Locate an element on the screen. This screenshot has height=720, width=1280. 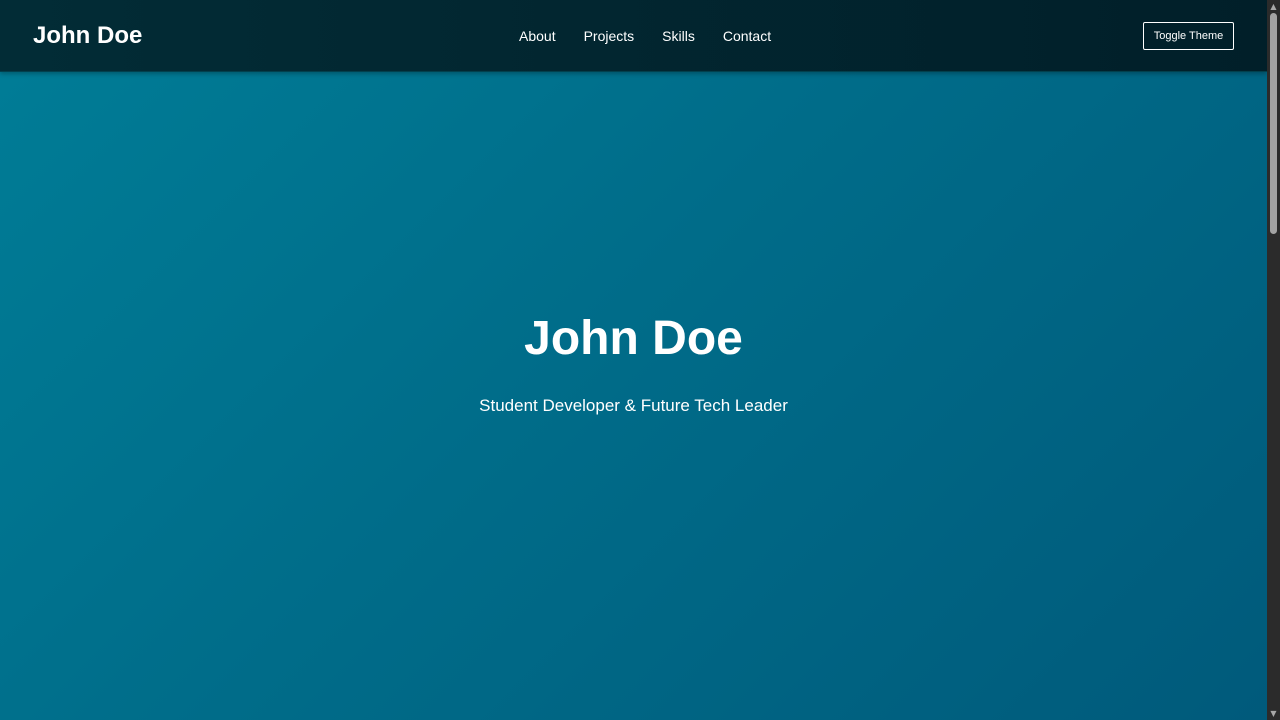
nav-links: About Projects Skills Contact is located at coordinates (645, 36).